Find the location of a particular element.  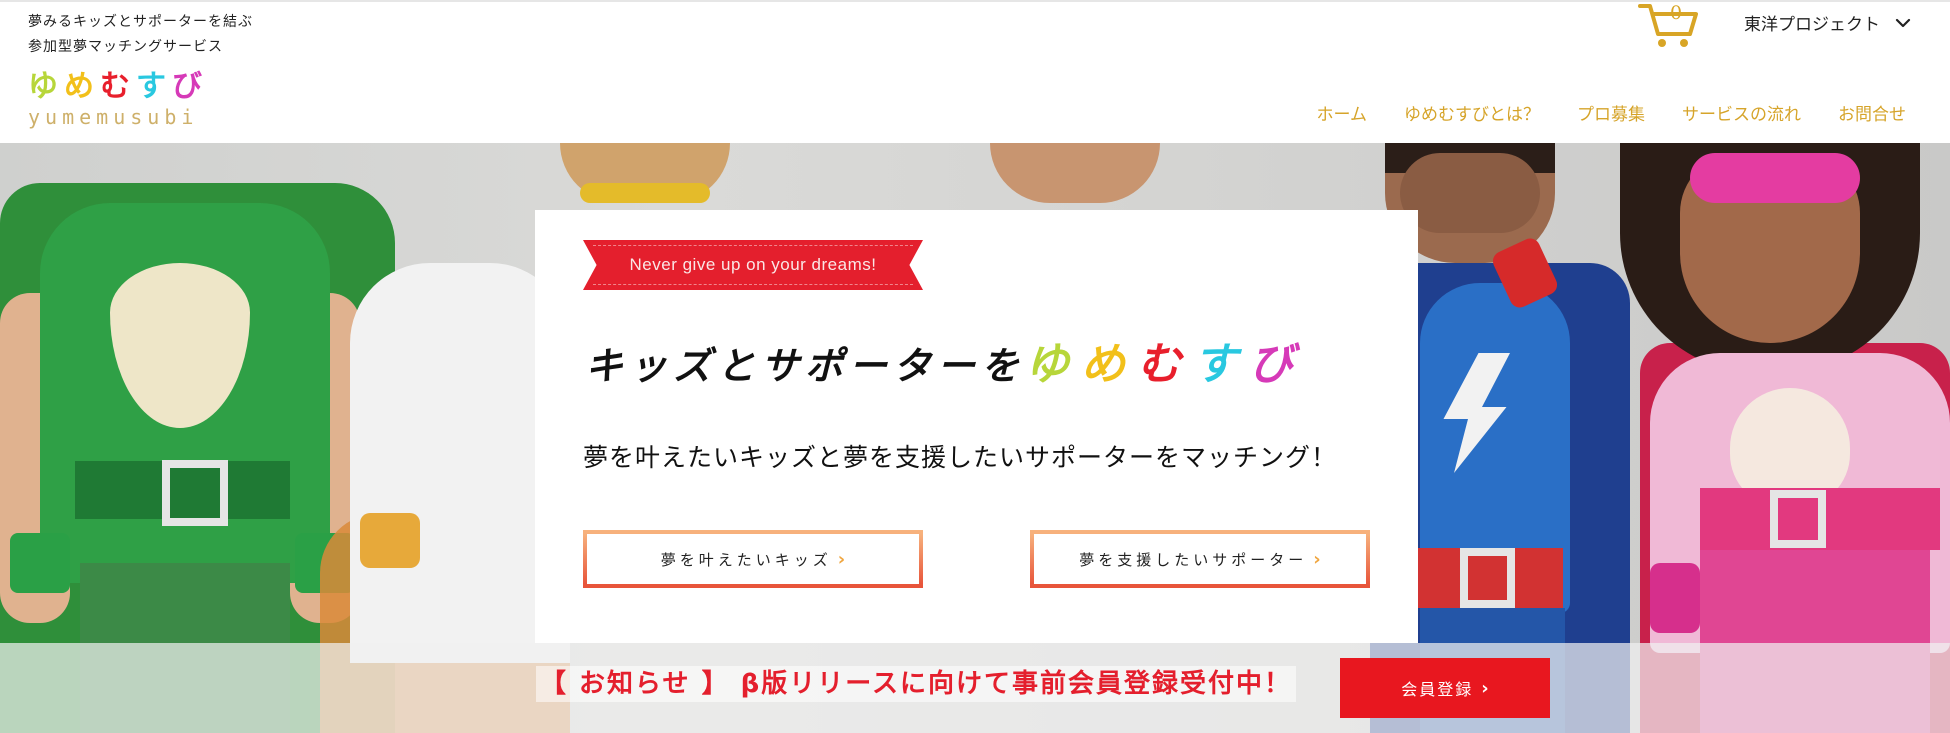

kid-green-cuff is located at coordinates (40, 563).